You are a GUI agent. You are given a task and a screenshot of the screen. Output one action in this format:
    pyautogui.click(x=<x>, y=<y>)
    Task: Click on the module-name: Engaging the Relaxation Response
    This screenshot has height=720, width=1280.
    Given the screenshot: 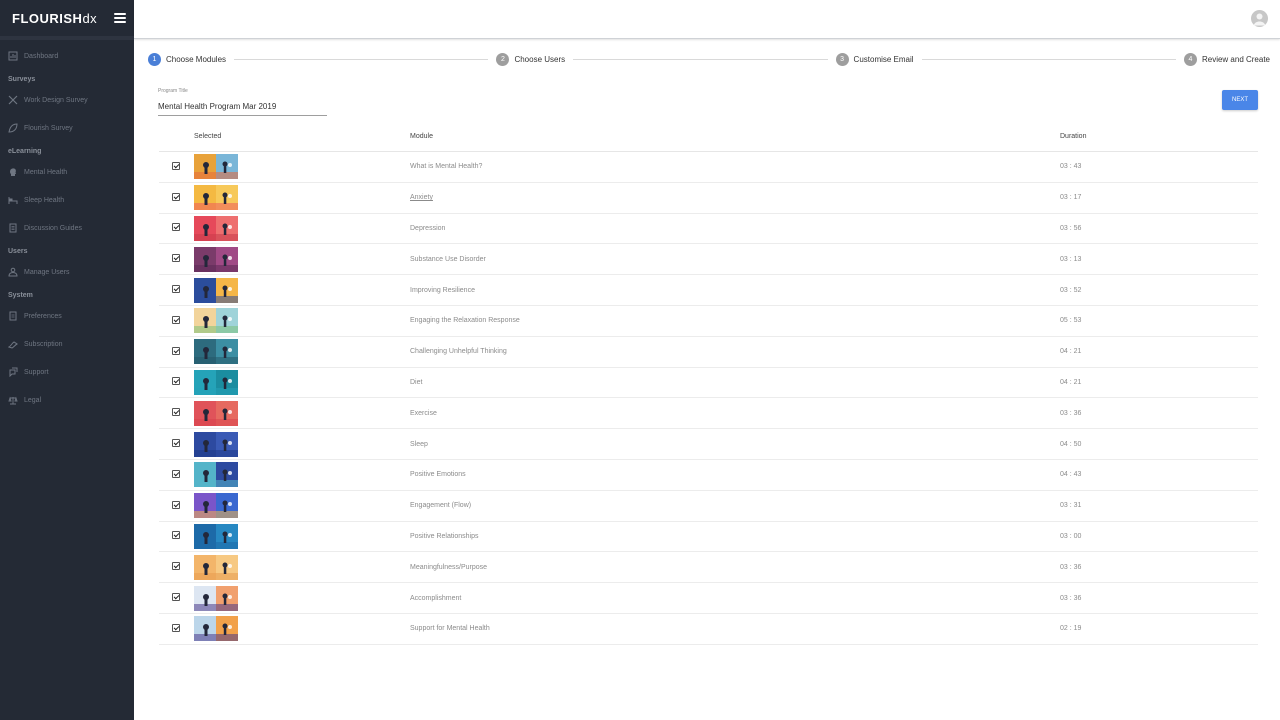 What is the action you would take?
    pyautogui.click(x=465, y=321)
    